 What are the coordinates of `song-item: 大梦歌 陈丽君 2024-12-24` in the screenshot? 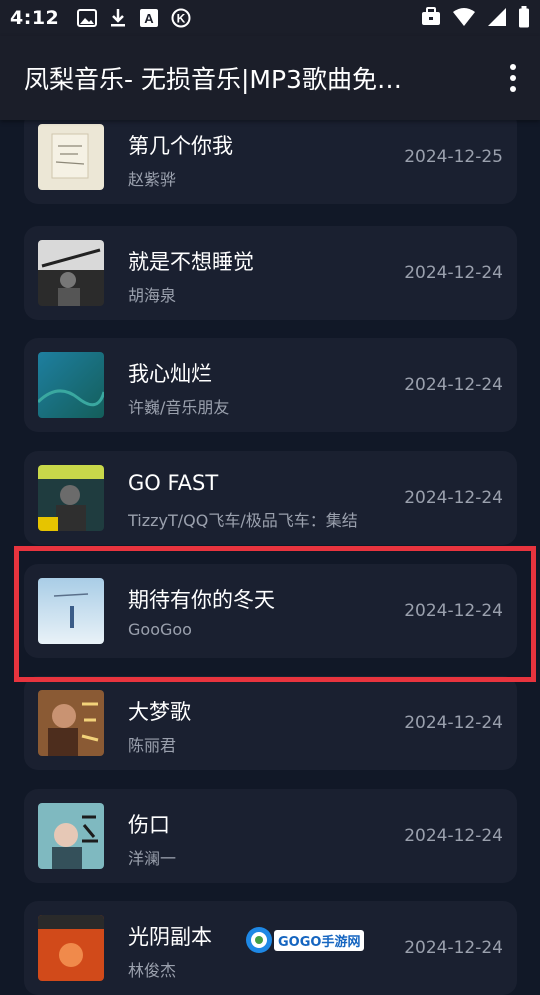 It's located at (270, 723).